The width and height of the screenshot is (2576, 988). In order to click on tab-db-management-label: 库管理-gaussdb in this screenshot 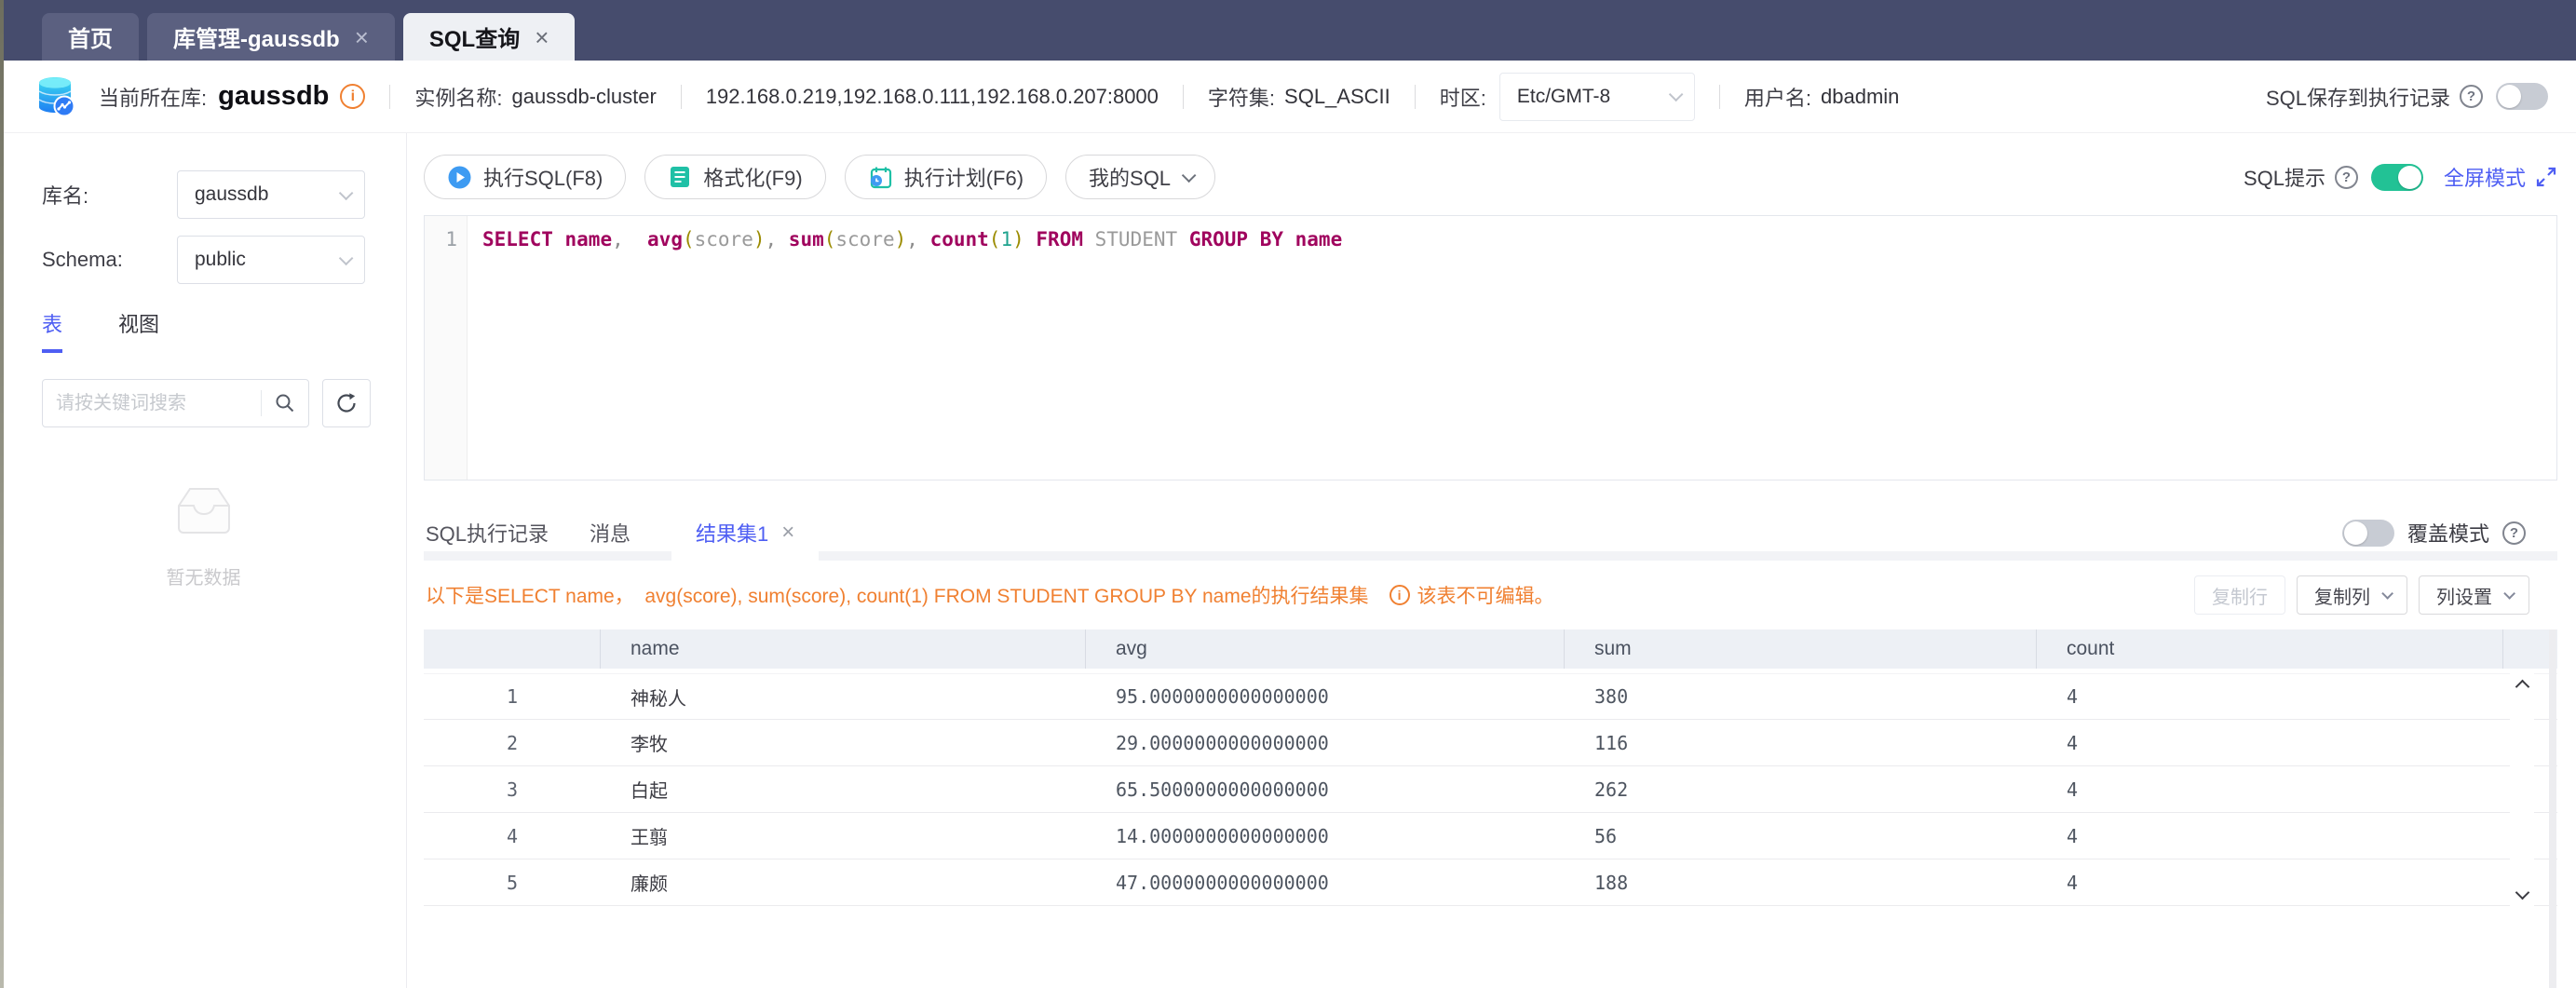, I will do `click(256, 39)`.